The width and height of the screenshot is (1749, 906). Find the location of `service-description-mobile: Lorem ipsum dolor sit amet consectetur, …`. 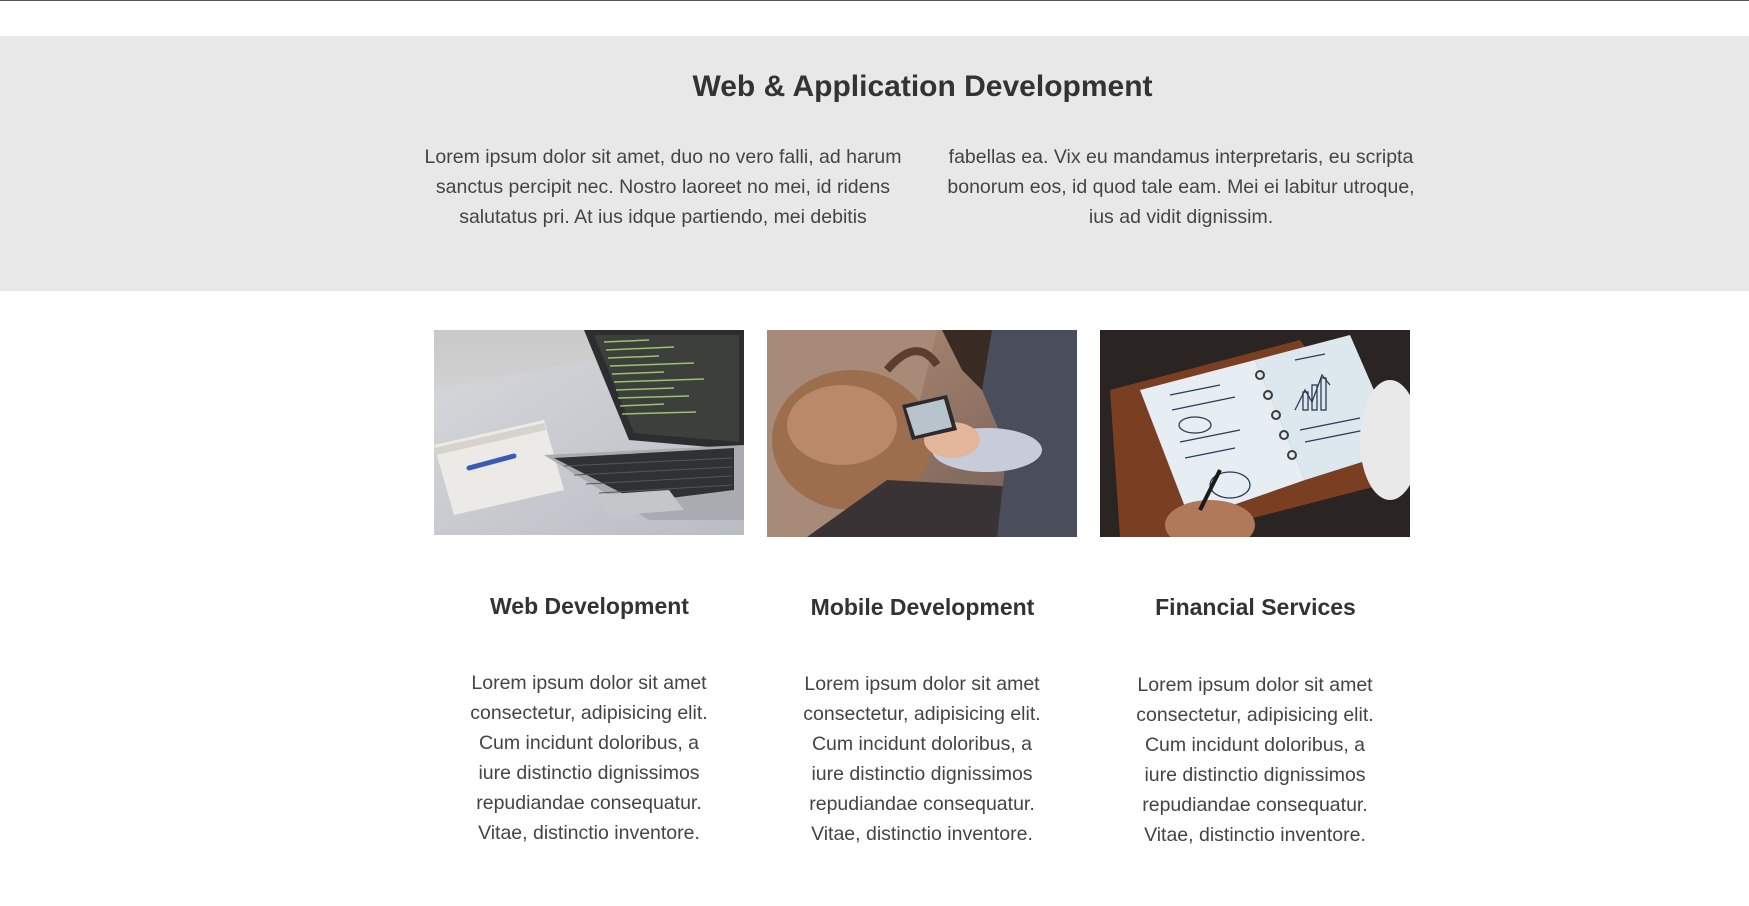

service-description-mobile: Lorem ipsum dolor sit amet consectetur, … is located at coordinates (922, 759).